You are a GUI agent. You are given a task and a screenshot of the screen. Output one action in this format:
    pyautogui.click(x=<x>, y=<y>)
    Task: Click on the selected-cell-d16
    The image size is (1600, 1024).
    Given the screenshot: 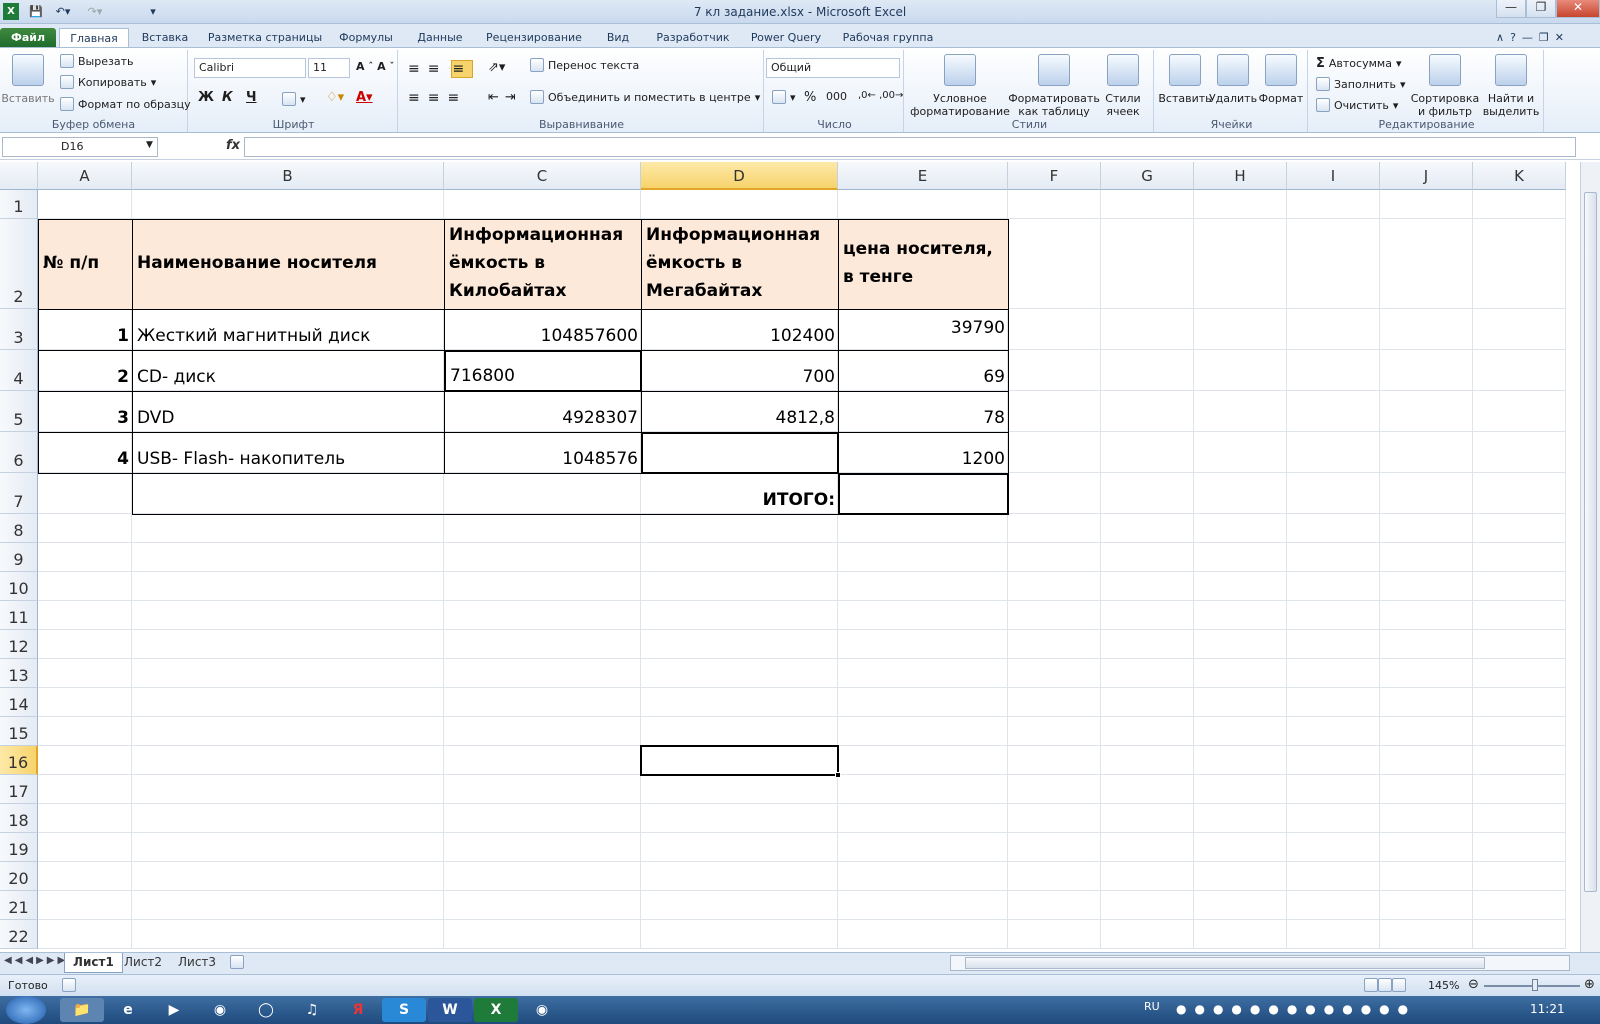 What is the action you would take?
    pyautogui.click(x=740, y=761)
    